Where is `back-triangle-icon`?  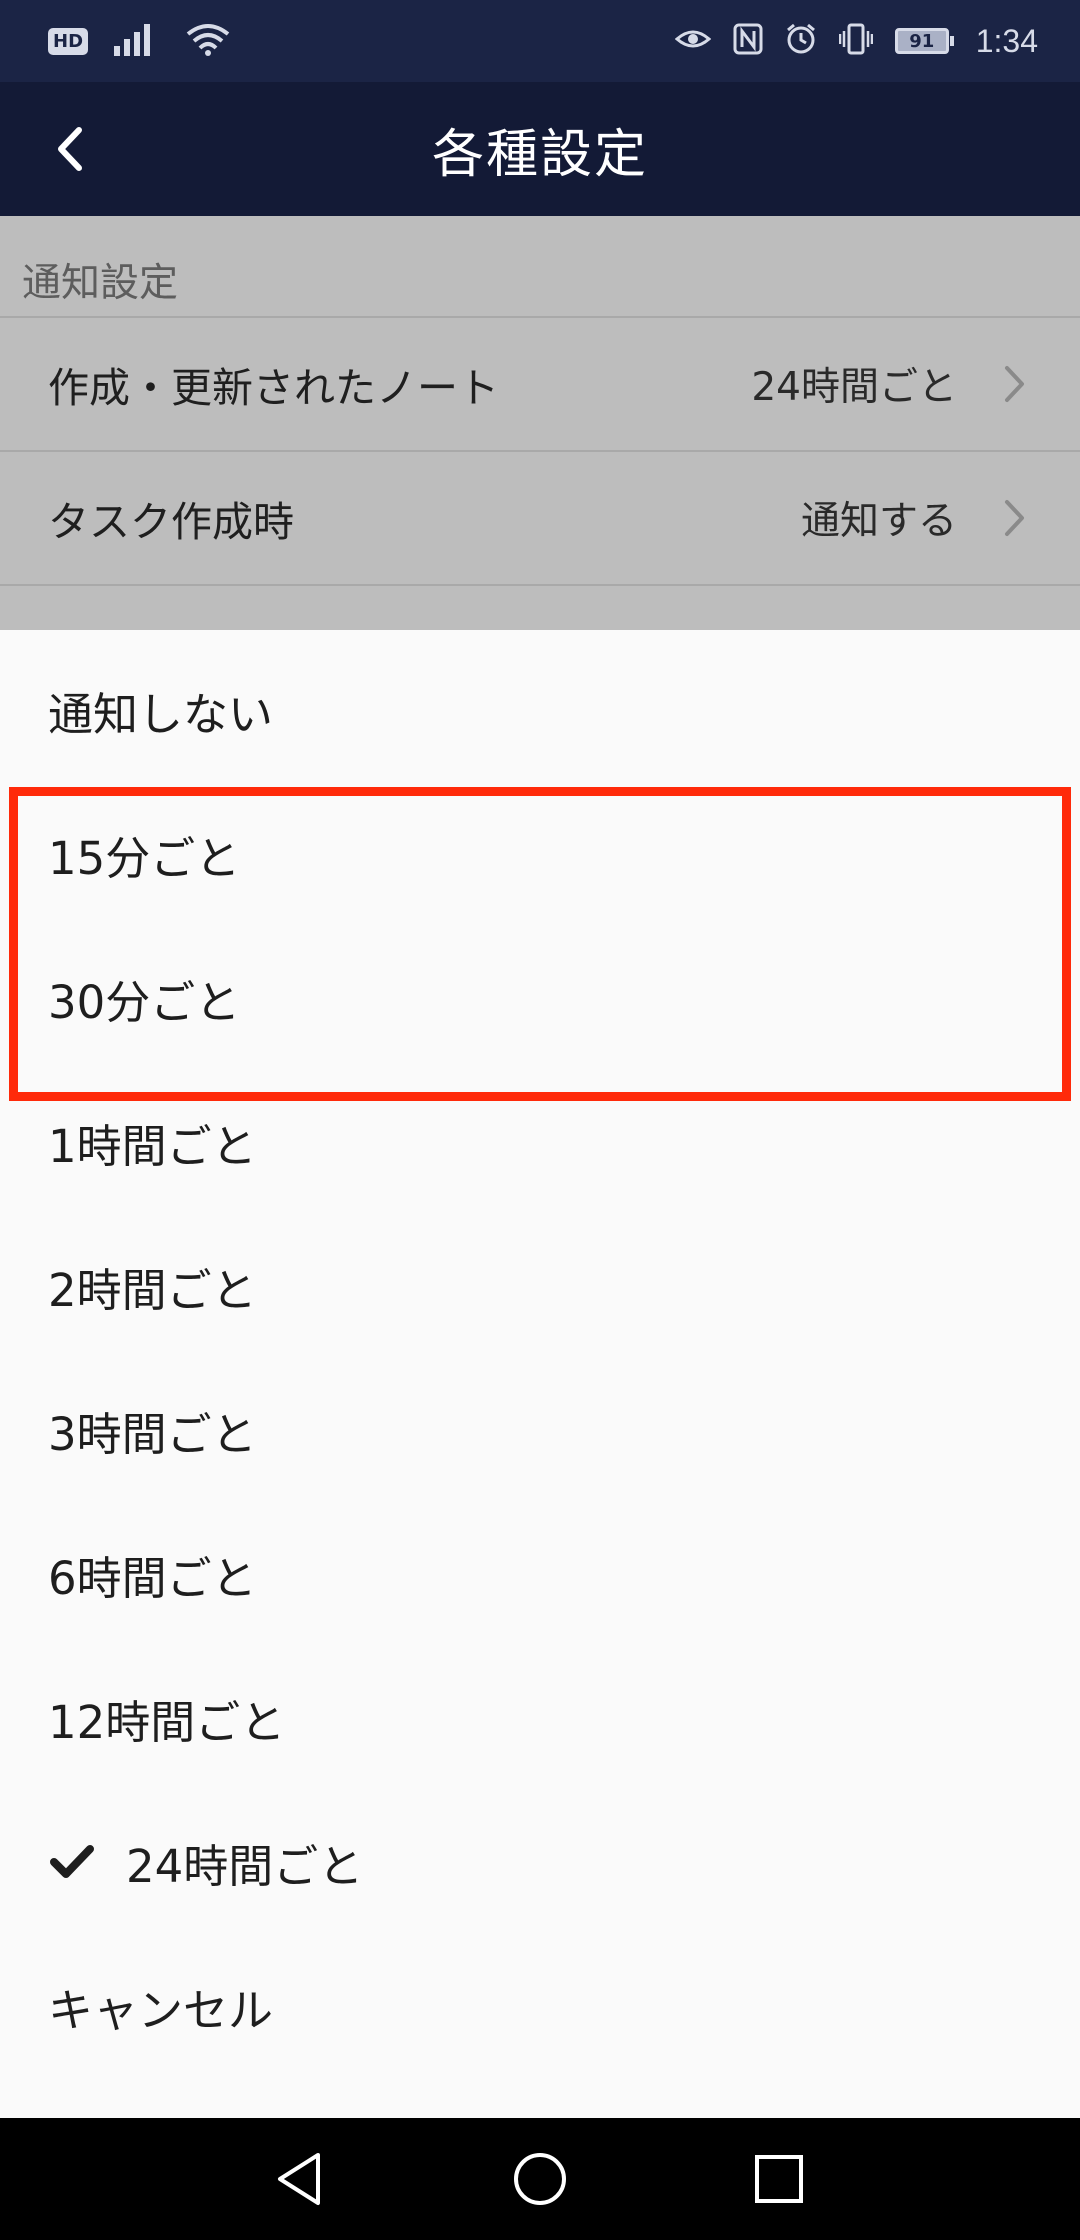 back-triangle-icon is located at coordinates (299, 2179).